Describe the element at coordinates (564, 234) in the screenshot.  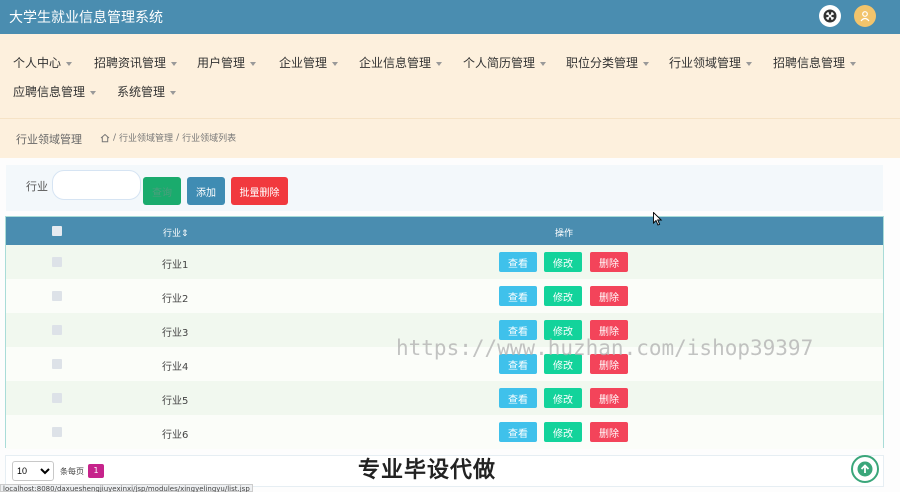
I see `column-header-actions: 操作` at that location.